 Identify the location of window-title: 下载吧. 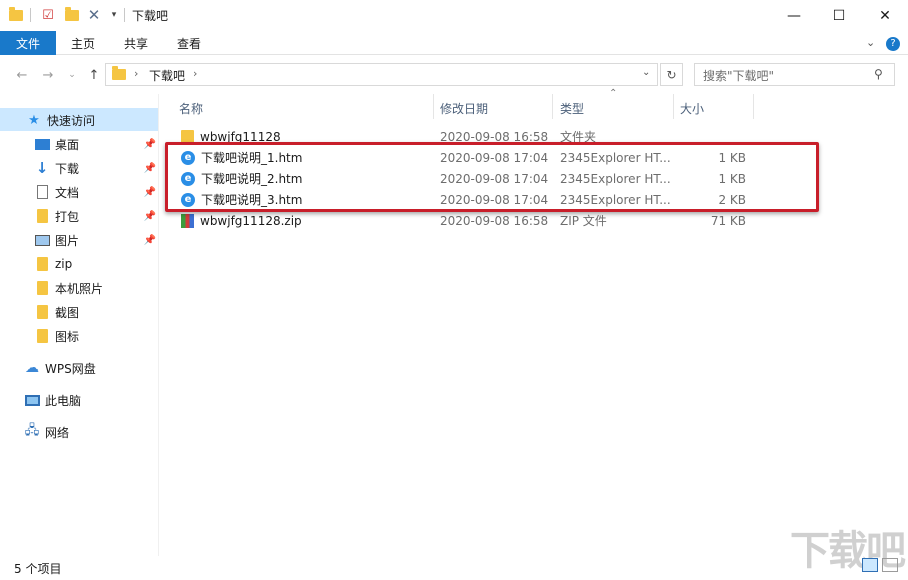
(150, 16).